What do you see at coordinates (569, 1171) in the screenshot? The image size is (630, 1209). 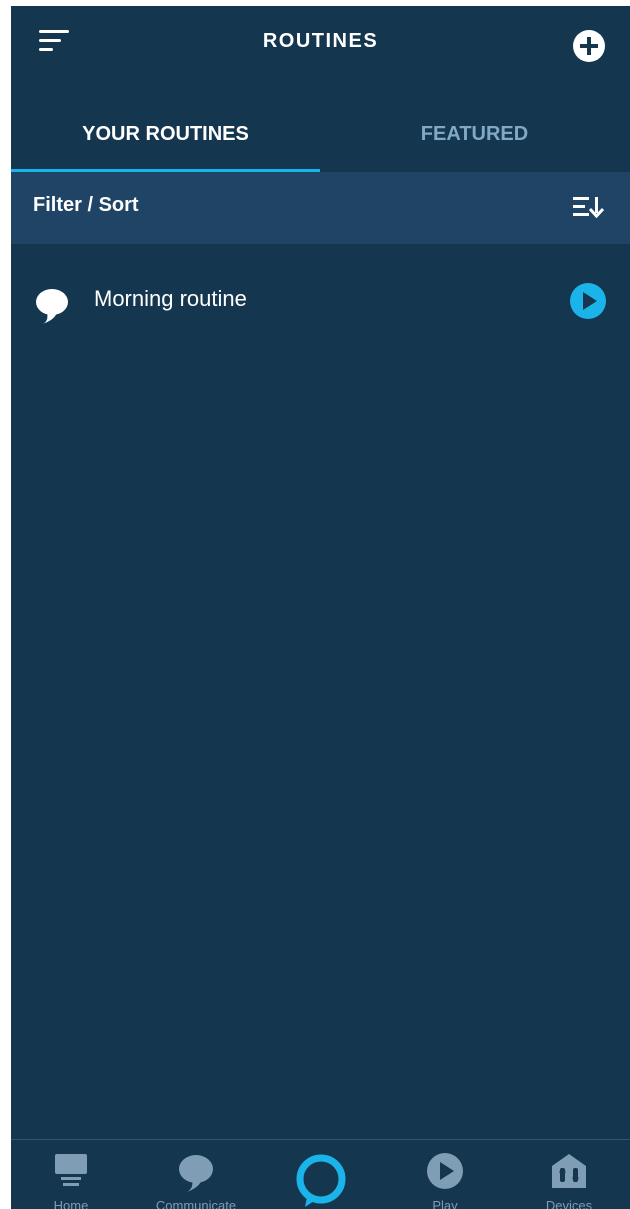 I see `devices-home-icon` at bounding box center [569, 1171].